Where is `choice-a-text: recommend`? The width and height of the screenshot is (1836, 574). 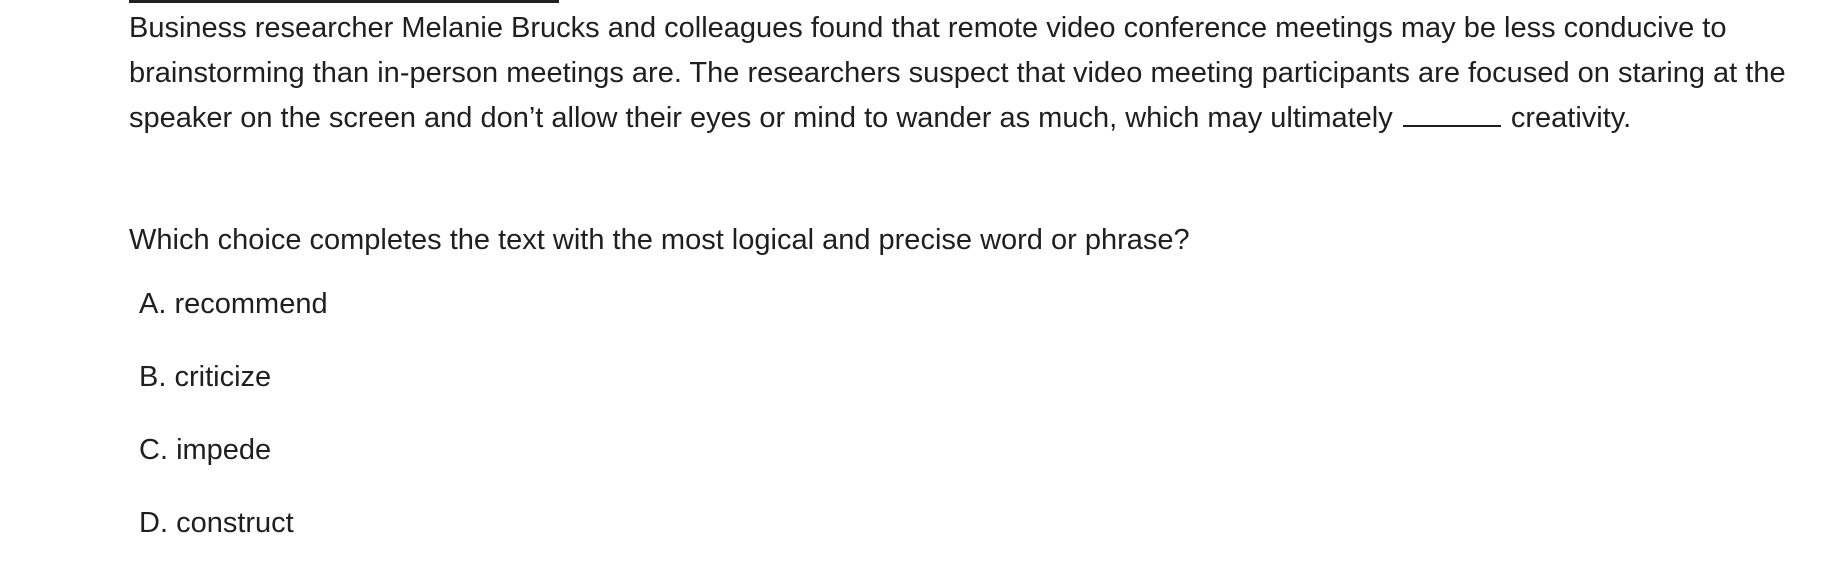 choice-a-text: recommend is located at coordinates (251, 304).